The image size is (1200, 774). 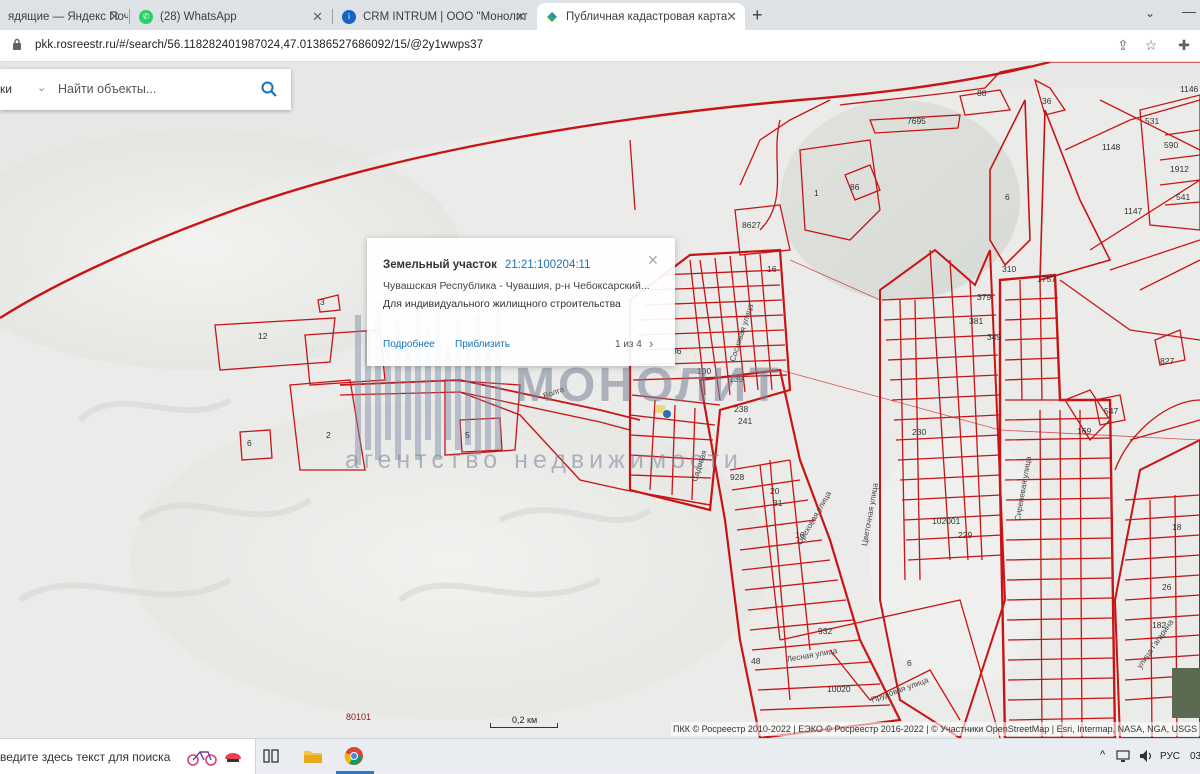 What do you see at coordinates (203, 756) in the screenshot?
I see `bicycle-icon` at bounding box center [203, 756].